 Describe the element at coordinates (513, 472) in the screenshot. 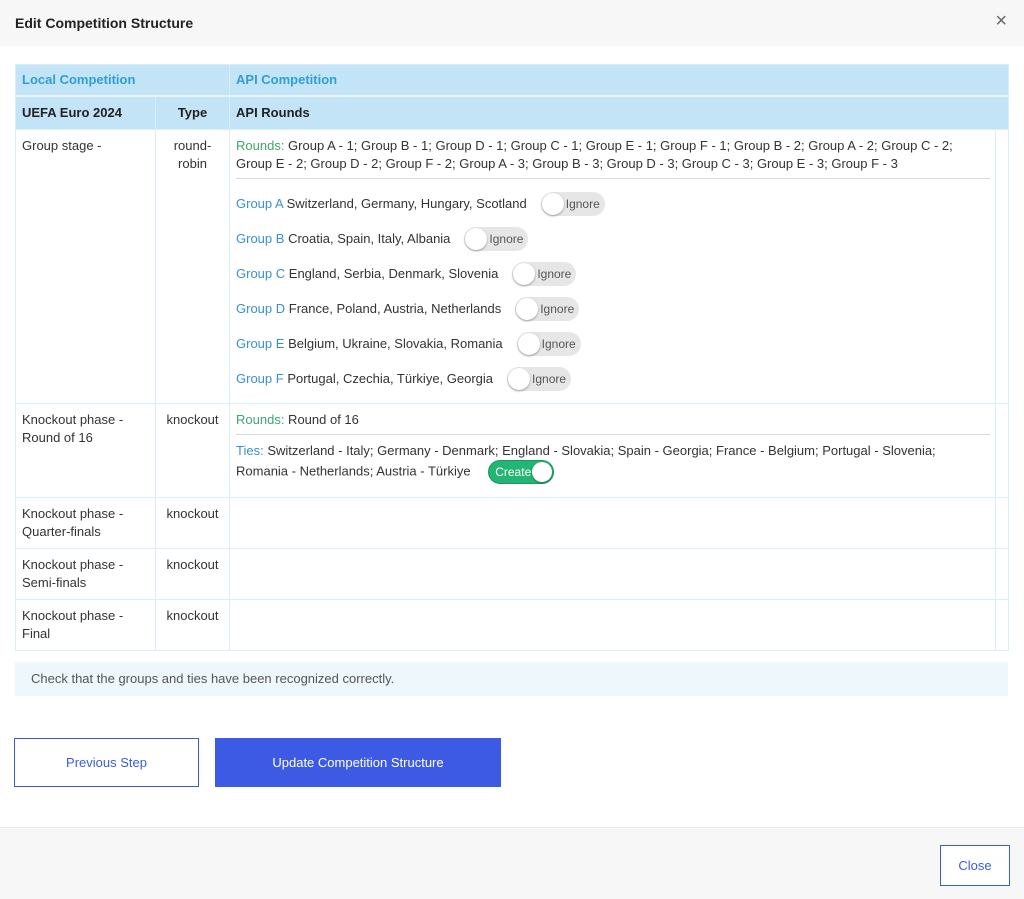

I see `toggle-label: Create` at that location.